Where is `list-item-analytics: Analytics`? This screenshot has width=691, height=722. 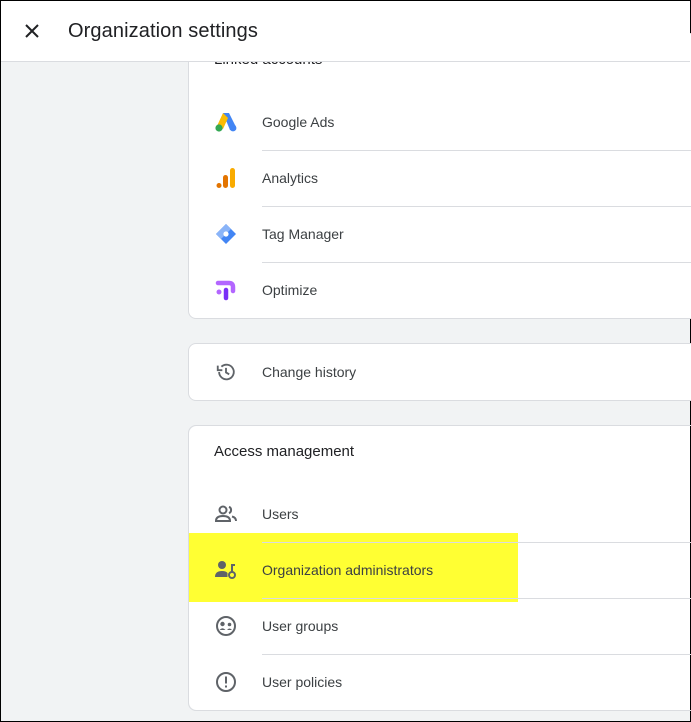 list-item-analytics: Analytics is located at coordinates (440, 178).